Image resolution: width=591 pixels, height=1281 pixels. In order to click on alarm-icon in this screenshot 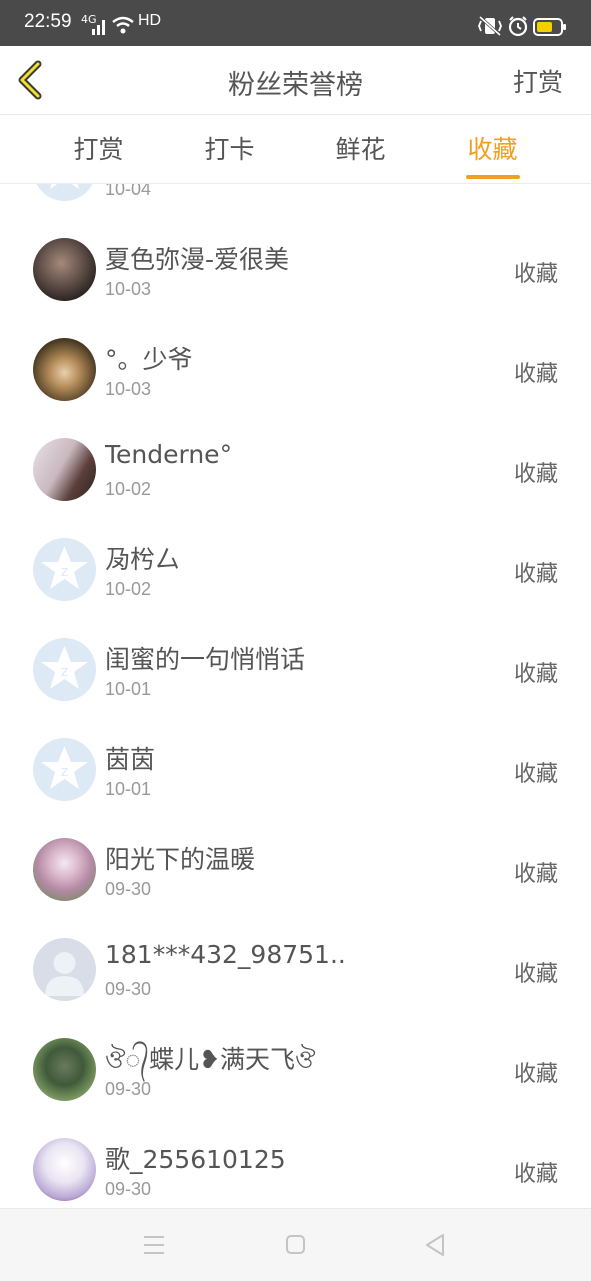, I will do `click(518, 26)`.